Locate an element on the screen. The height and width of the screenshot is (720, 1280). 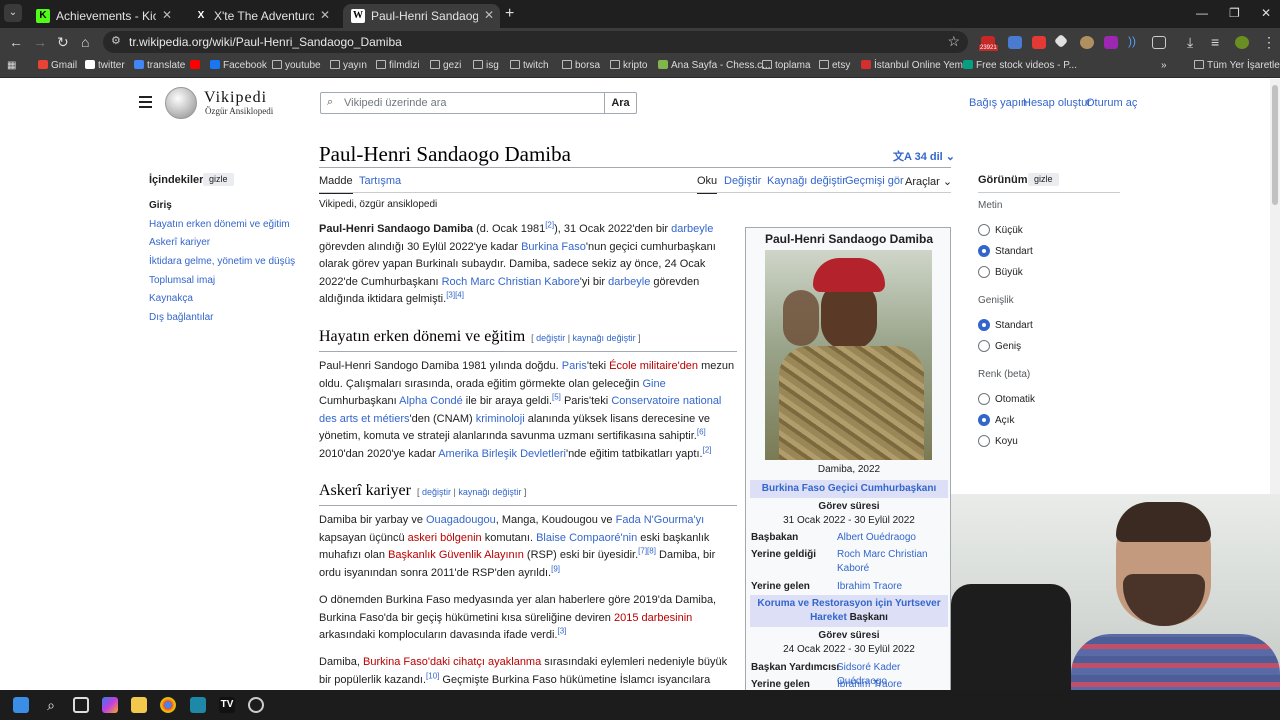
logo-title: Vikipedi is located at coordinates (235, 98).